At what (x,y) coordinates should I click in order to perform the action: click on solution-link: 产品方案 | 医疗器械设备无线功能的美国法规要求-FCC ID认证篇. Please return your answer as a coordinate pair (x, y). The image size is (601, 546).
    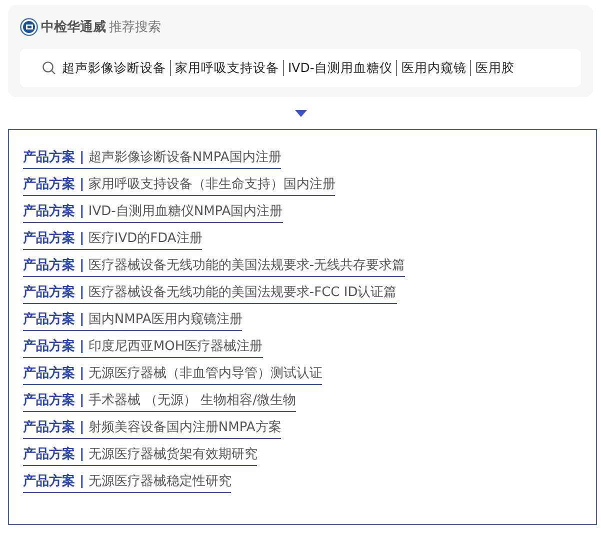
    Looking at the image, I should click on (210, 293).